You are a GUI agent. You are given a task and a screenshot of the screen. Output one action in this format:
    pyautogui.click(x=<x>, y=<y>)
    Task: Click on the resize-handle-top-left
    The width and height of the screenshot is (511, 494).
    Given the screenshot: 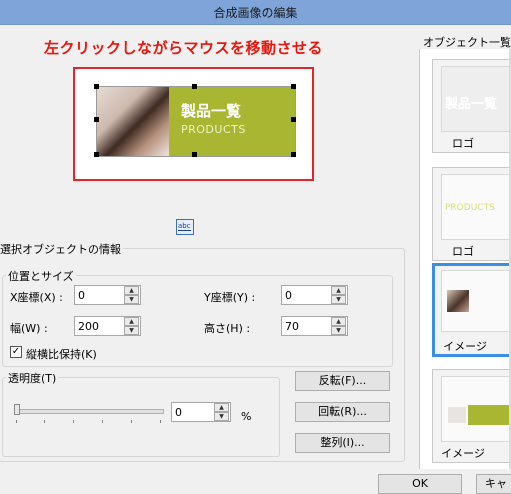 What is the action you would take?
    pyautogui.click(x=96, y=86)
    